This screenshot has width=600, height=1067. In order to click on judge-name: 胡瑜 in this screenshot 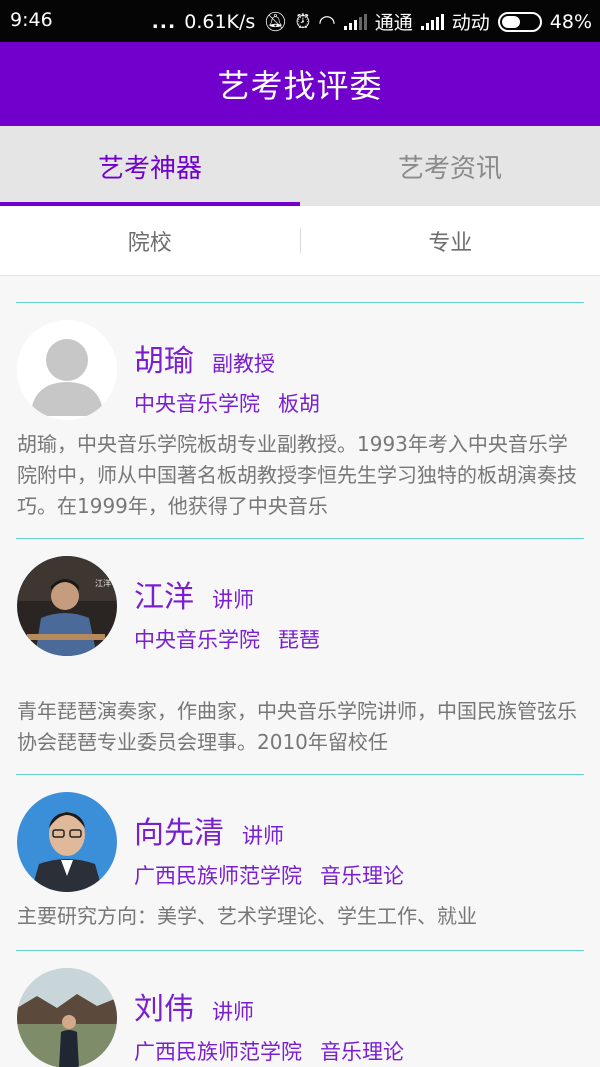, I will do `click(164, 361)`.